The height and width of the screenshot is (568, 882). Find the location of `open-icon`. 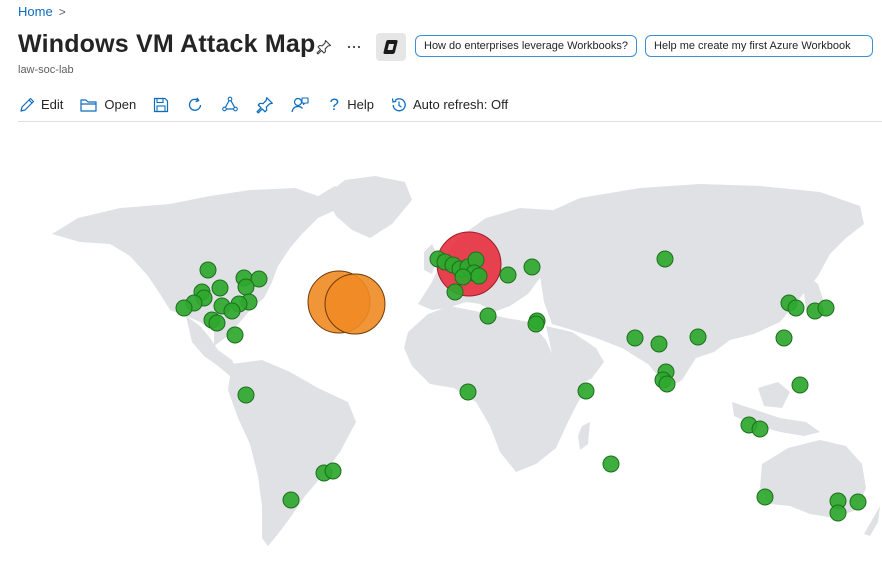

open-icon is located at coordinates (89, 105).